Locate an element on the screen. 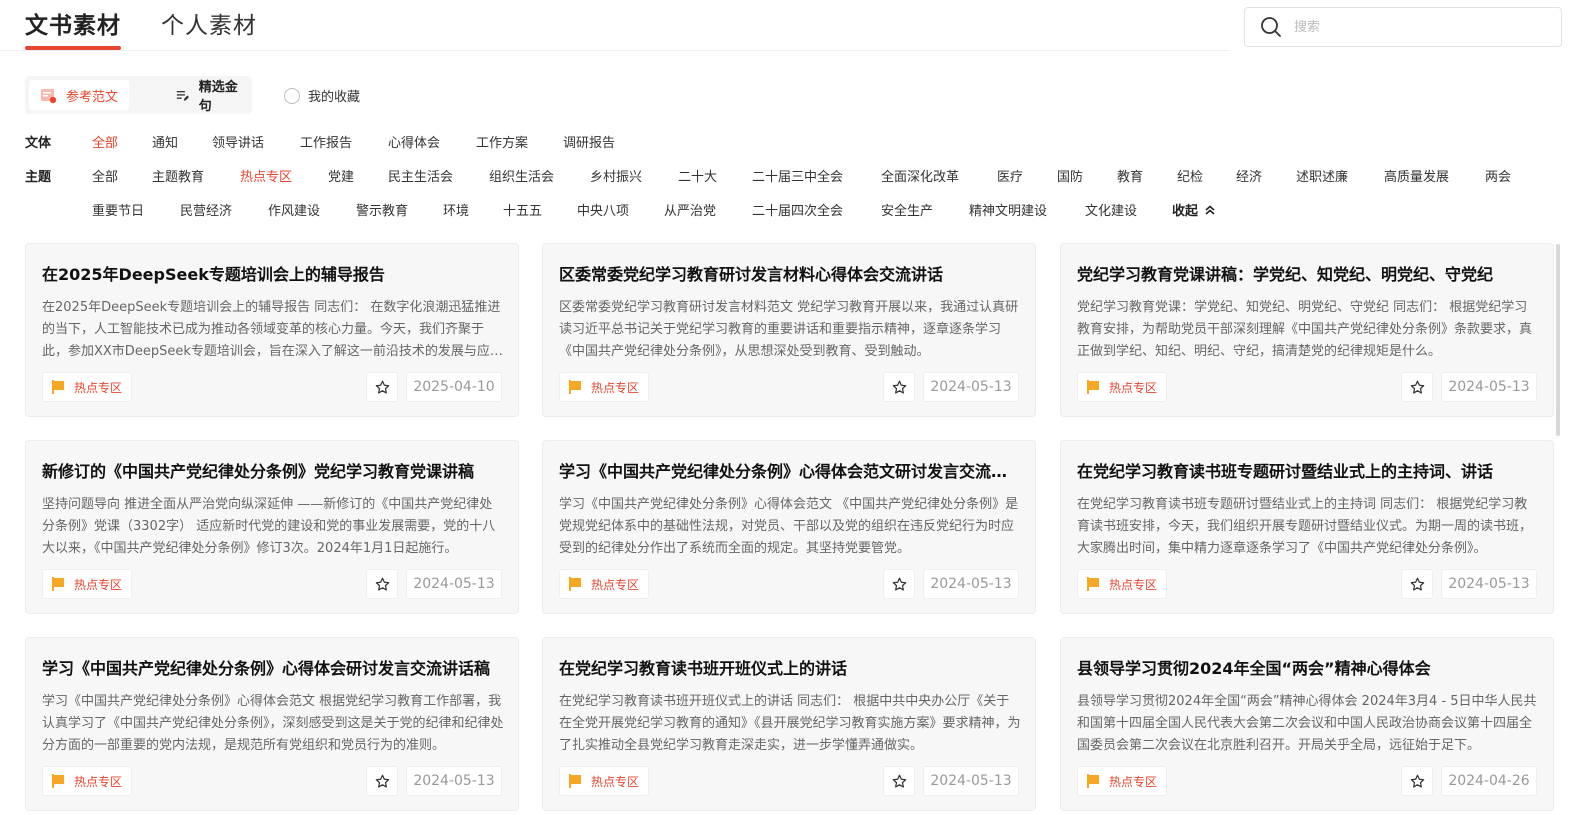 The width and height of the screenshot is (1574, 815). type-filter-option: 全部 is located at coordinates (105, 141).